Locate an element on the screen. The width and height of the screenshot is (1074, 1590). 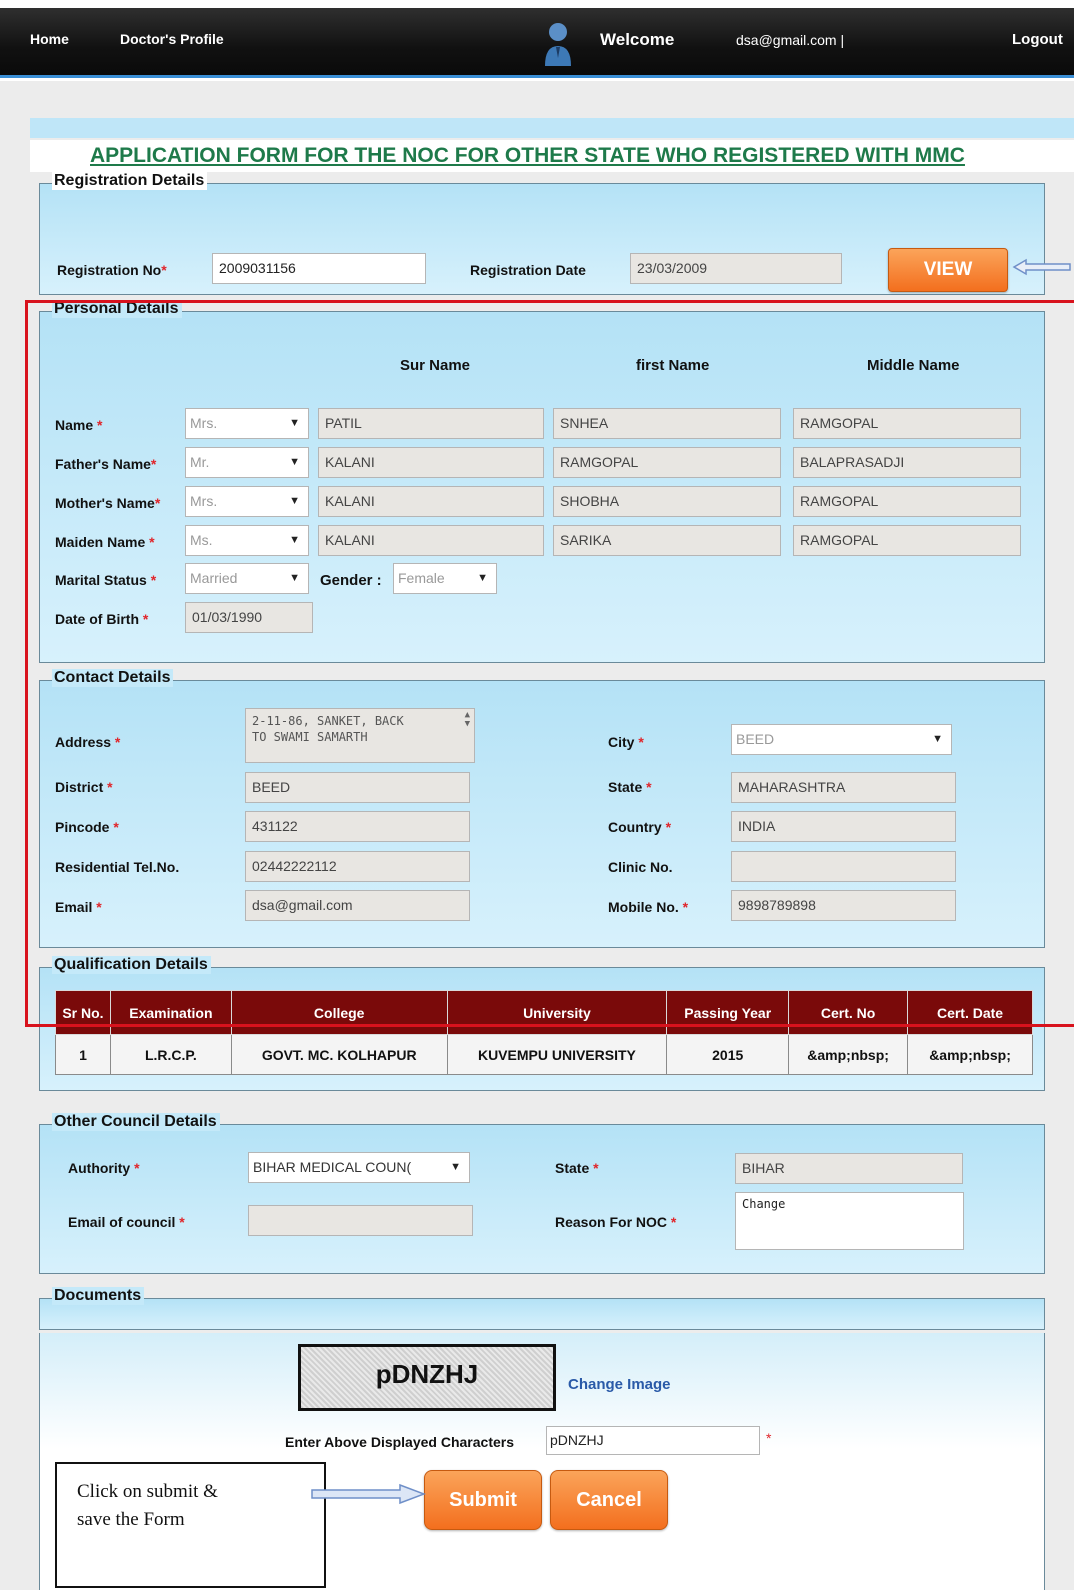
cell-cert-date: &amp;nbsp; is located at coordinates (970, 1054).